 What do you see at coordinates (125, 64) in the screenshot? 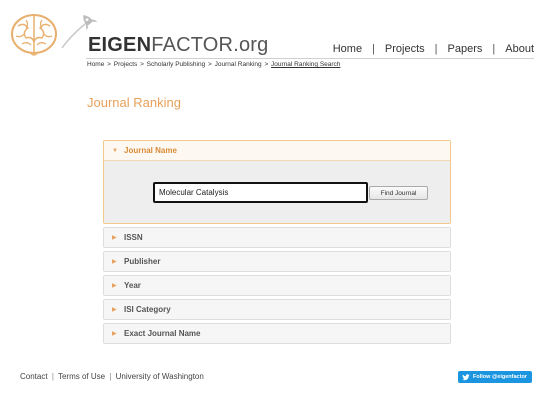
I see `breadcrumb-projects: Projects` at bounding box center [125, 64].